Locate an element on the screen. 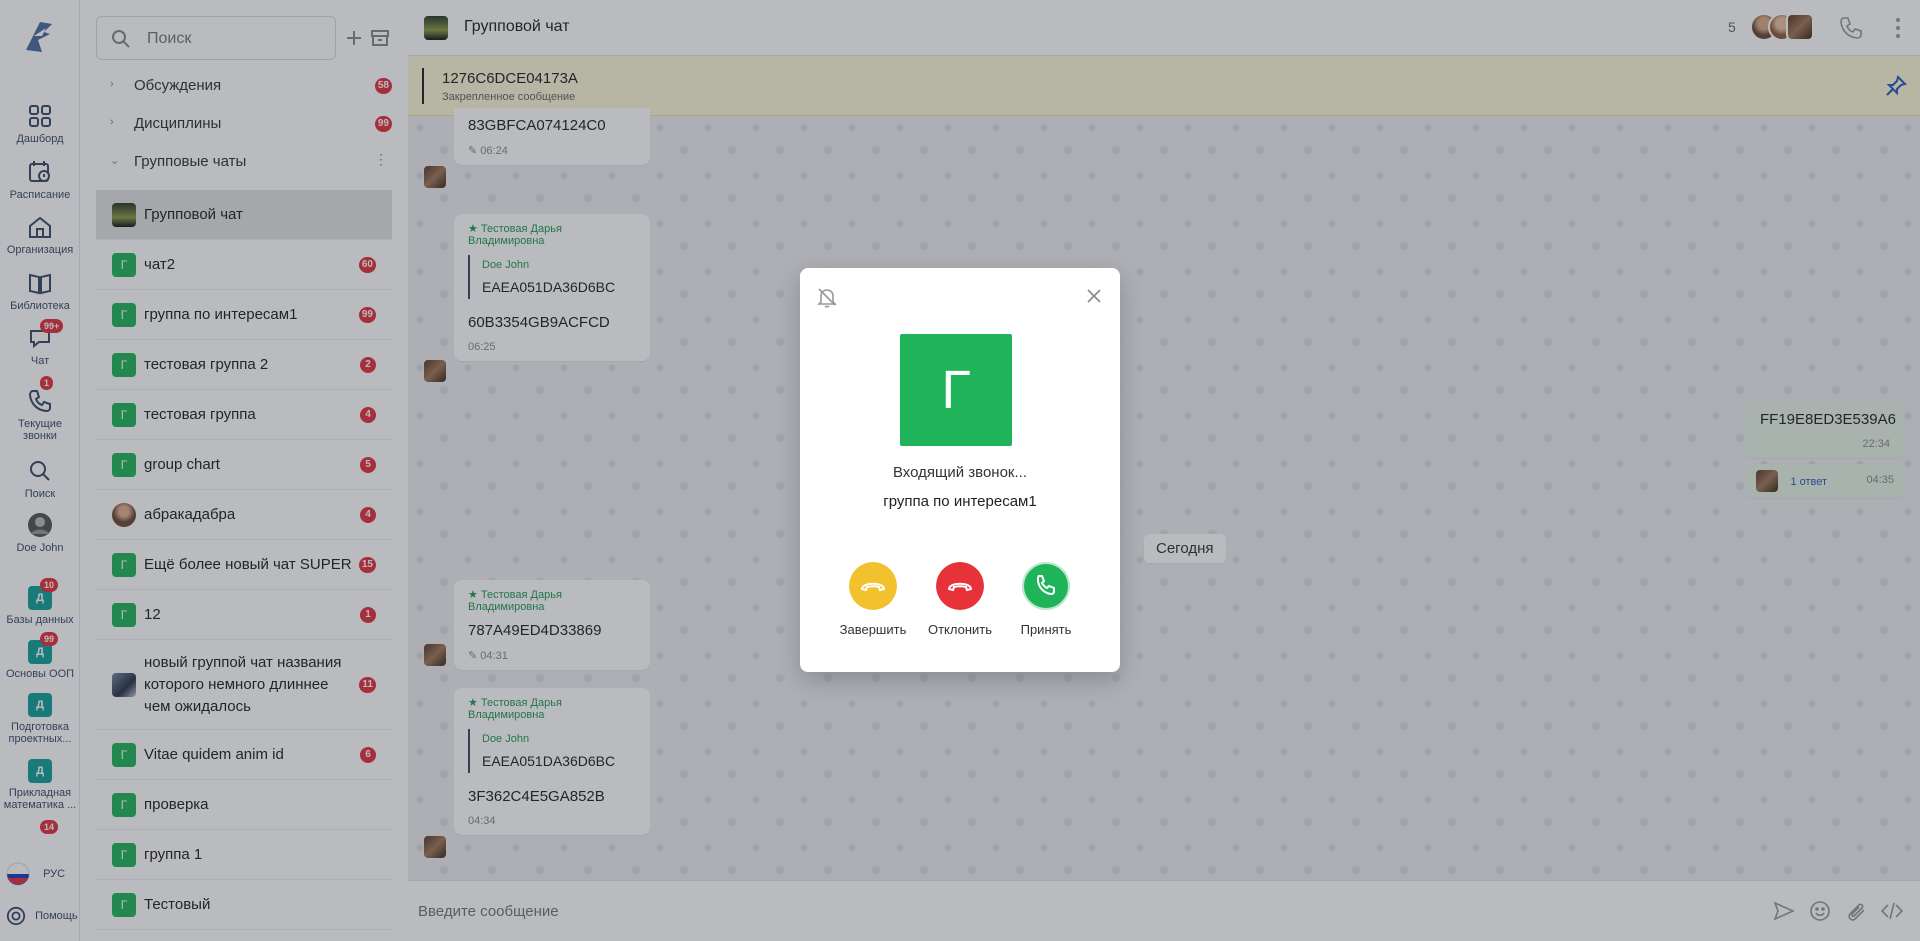 The image size is (1920, 941). accept-call-button: Принять is located at coordinates (1046, 599).